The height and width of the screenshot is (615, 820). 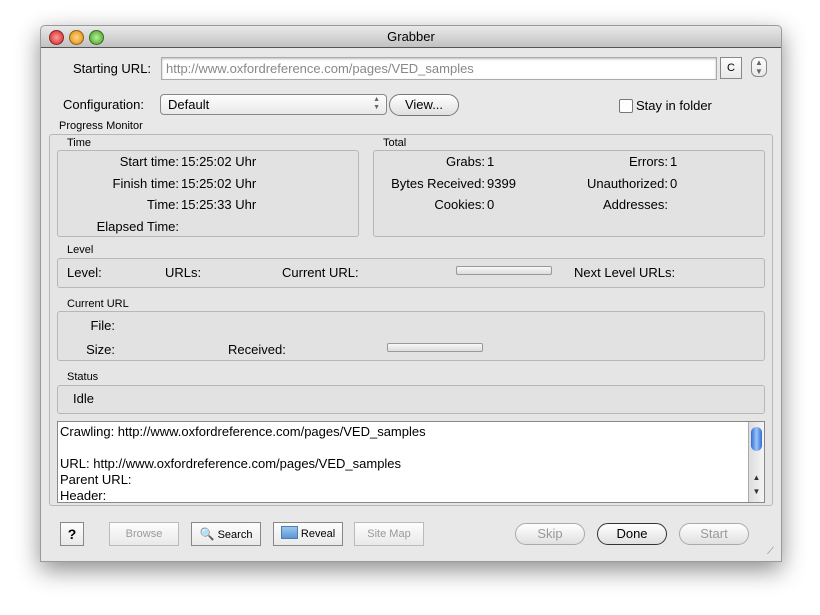 What do you see at coordinates (674, 183) in the screenshot?
I see `unauthorized-value: 0` at bounding box center [674, 183].